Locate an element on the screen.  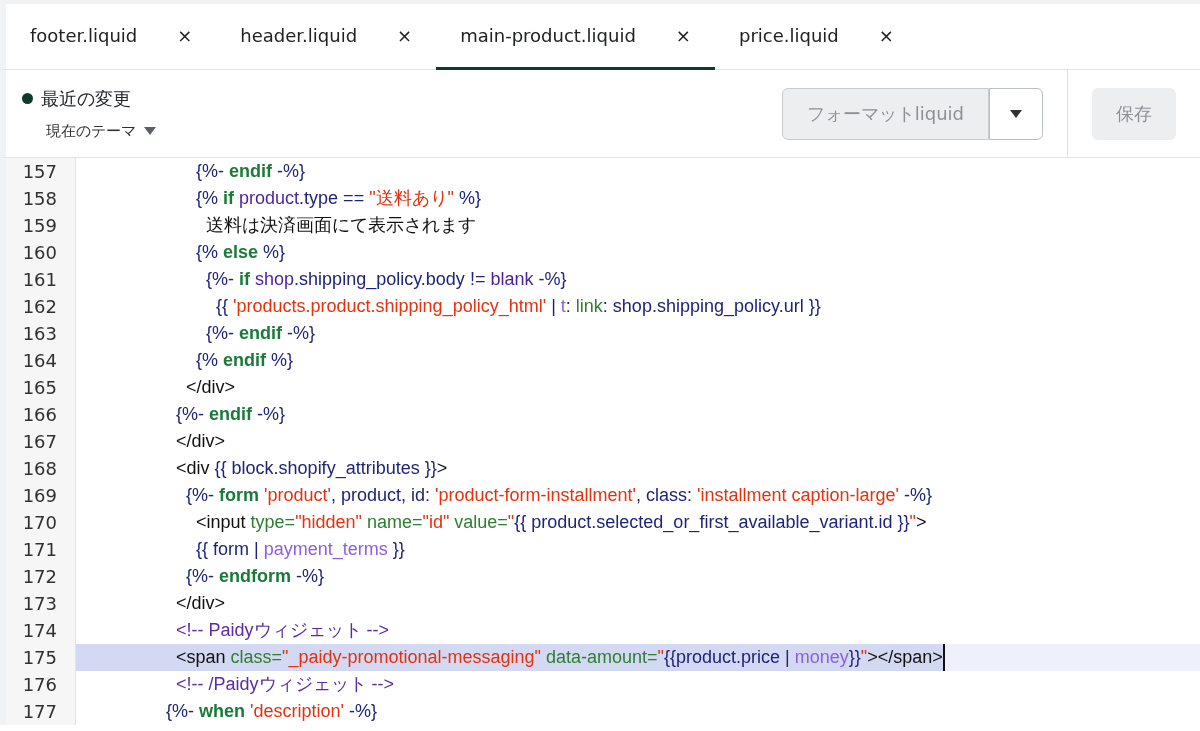
code-text: {%- when 'description' -%} is located at coordinates (271, 711).